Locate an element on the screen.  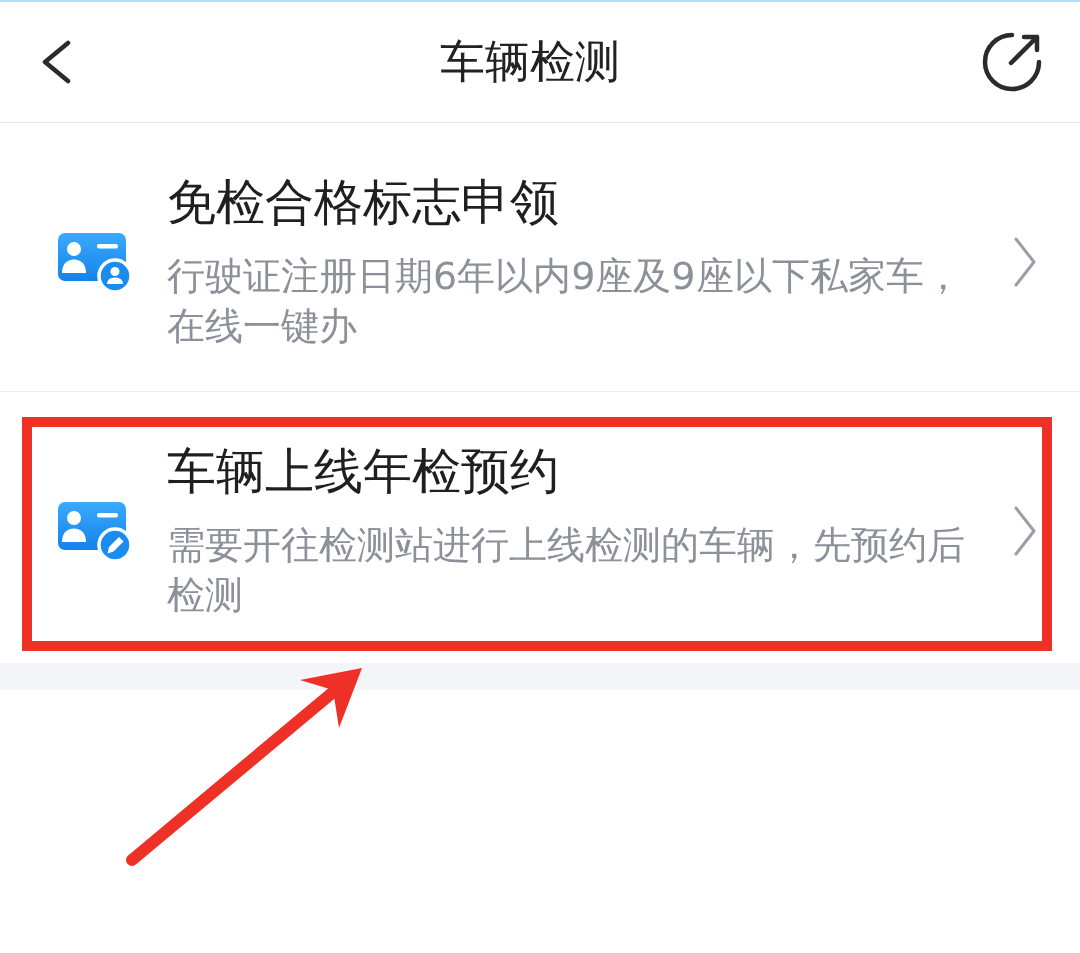
back-icon is located at coordinates (56, 62).